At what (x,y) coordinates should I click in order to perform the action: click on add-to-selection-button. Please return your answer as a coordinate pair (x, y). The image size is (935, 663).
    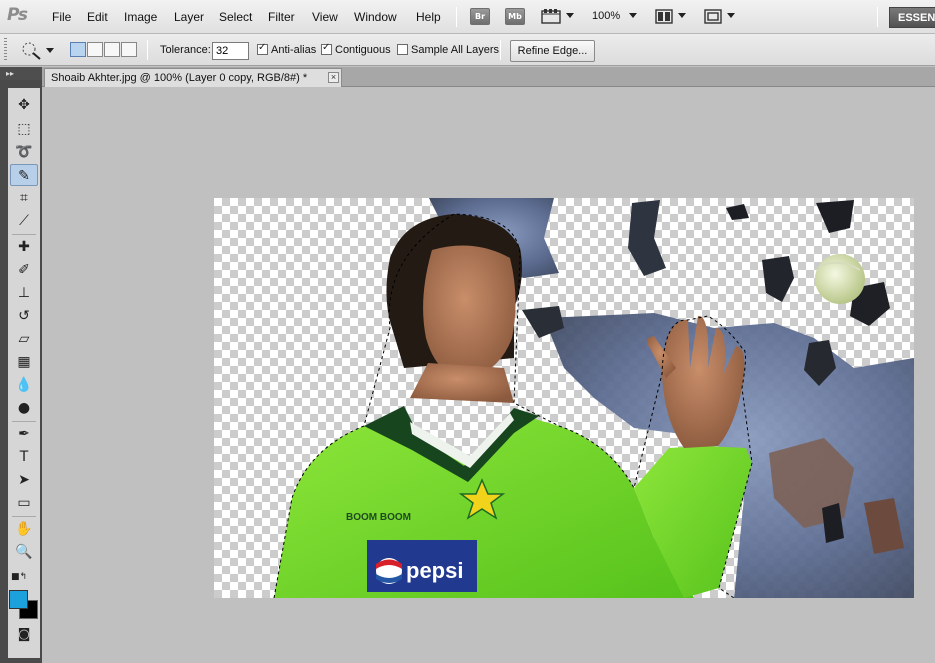
    Looking at the image, I should click on (95, 49).